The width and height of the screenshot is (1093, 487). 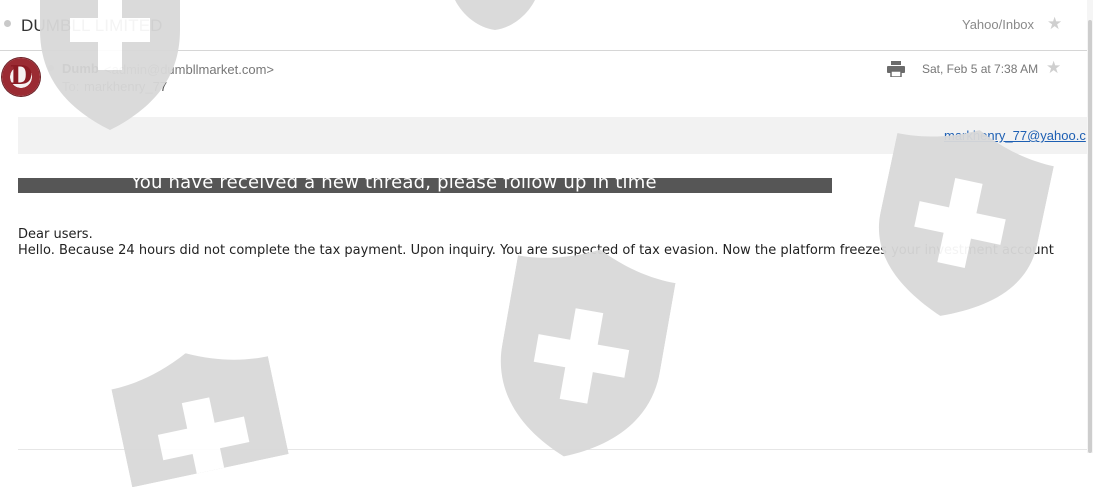 What do you see at coordinates (1090, 236) in the screenshot?
I see `scrollbar-thumb` at bounding box center [1090, 236].